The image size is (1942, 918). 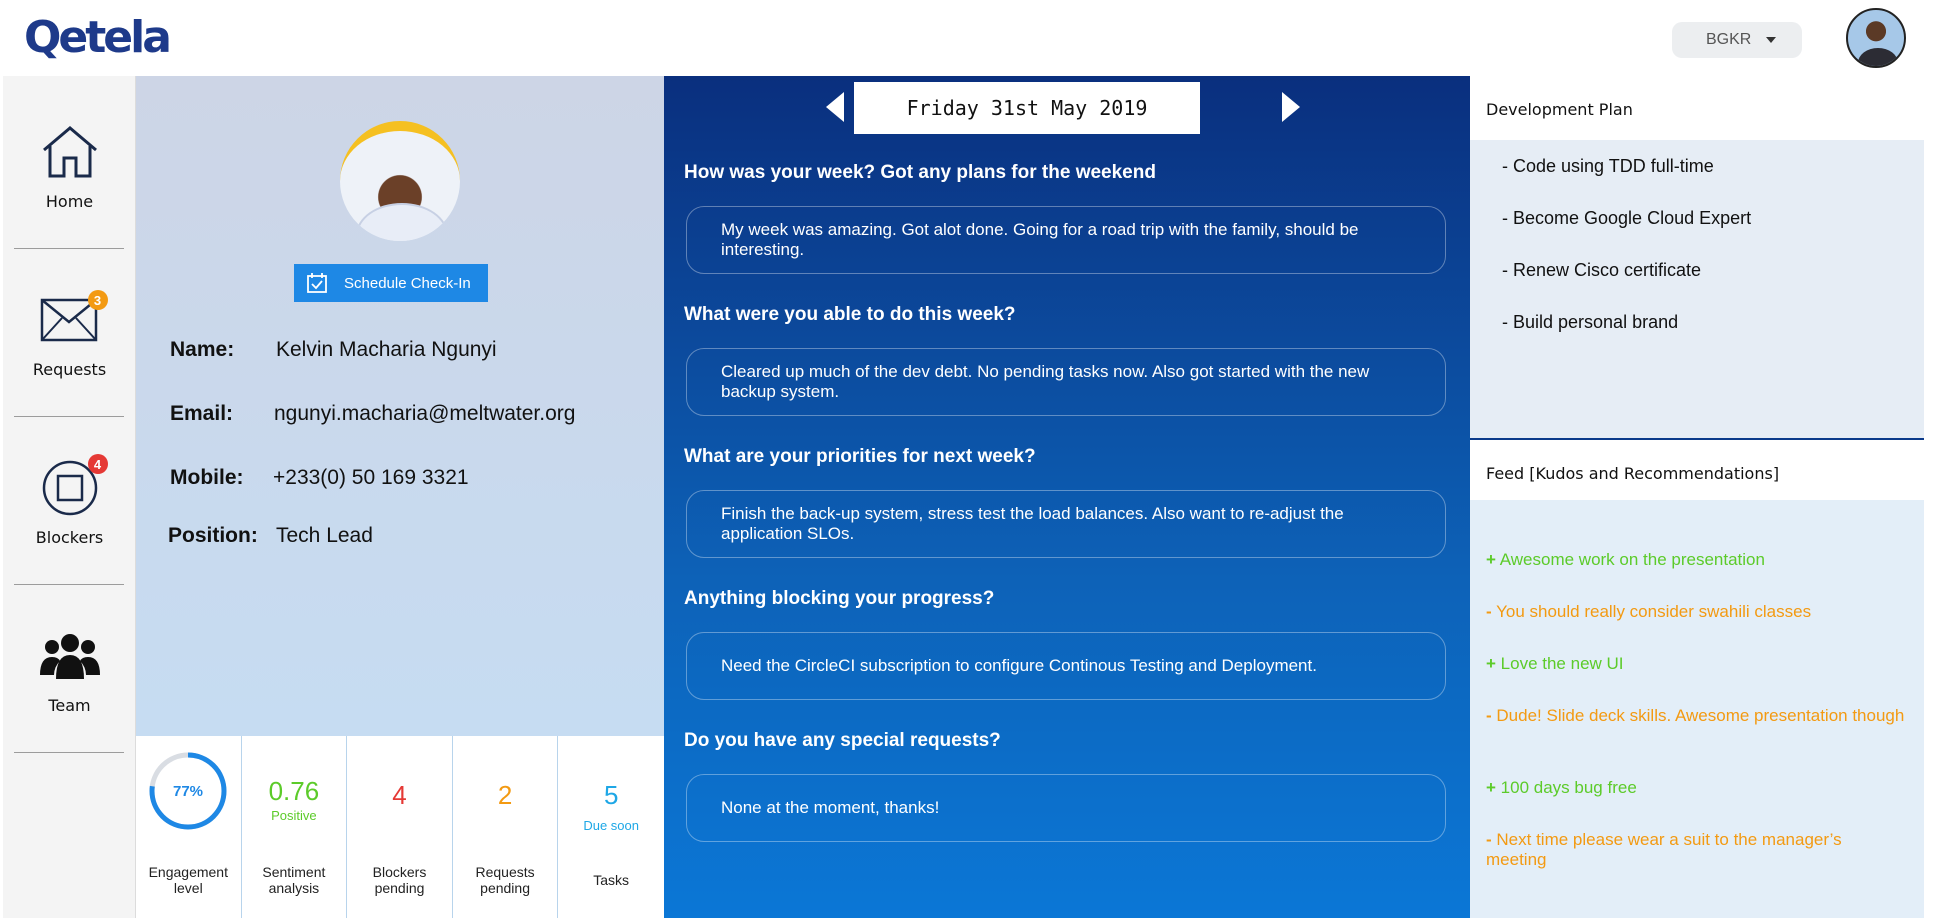 What do you see at coordinates (506, 827) in the screenshot?
I see `requests-stat: 2 Requests pending` at bounding box center [506, 827].